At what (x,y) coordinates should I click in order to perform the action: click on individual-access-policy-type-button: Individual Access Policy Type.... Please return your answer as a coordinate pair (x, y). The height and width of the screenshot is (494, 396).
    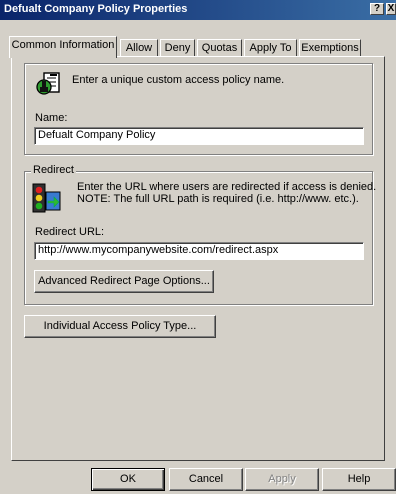
    Looking at the image, I should click on (120, 326).